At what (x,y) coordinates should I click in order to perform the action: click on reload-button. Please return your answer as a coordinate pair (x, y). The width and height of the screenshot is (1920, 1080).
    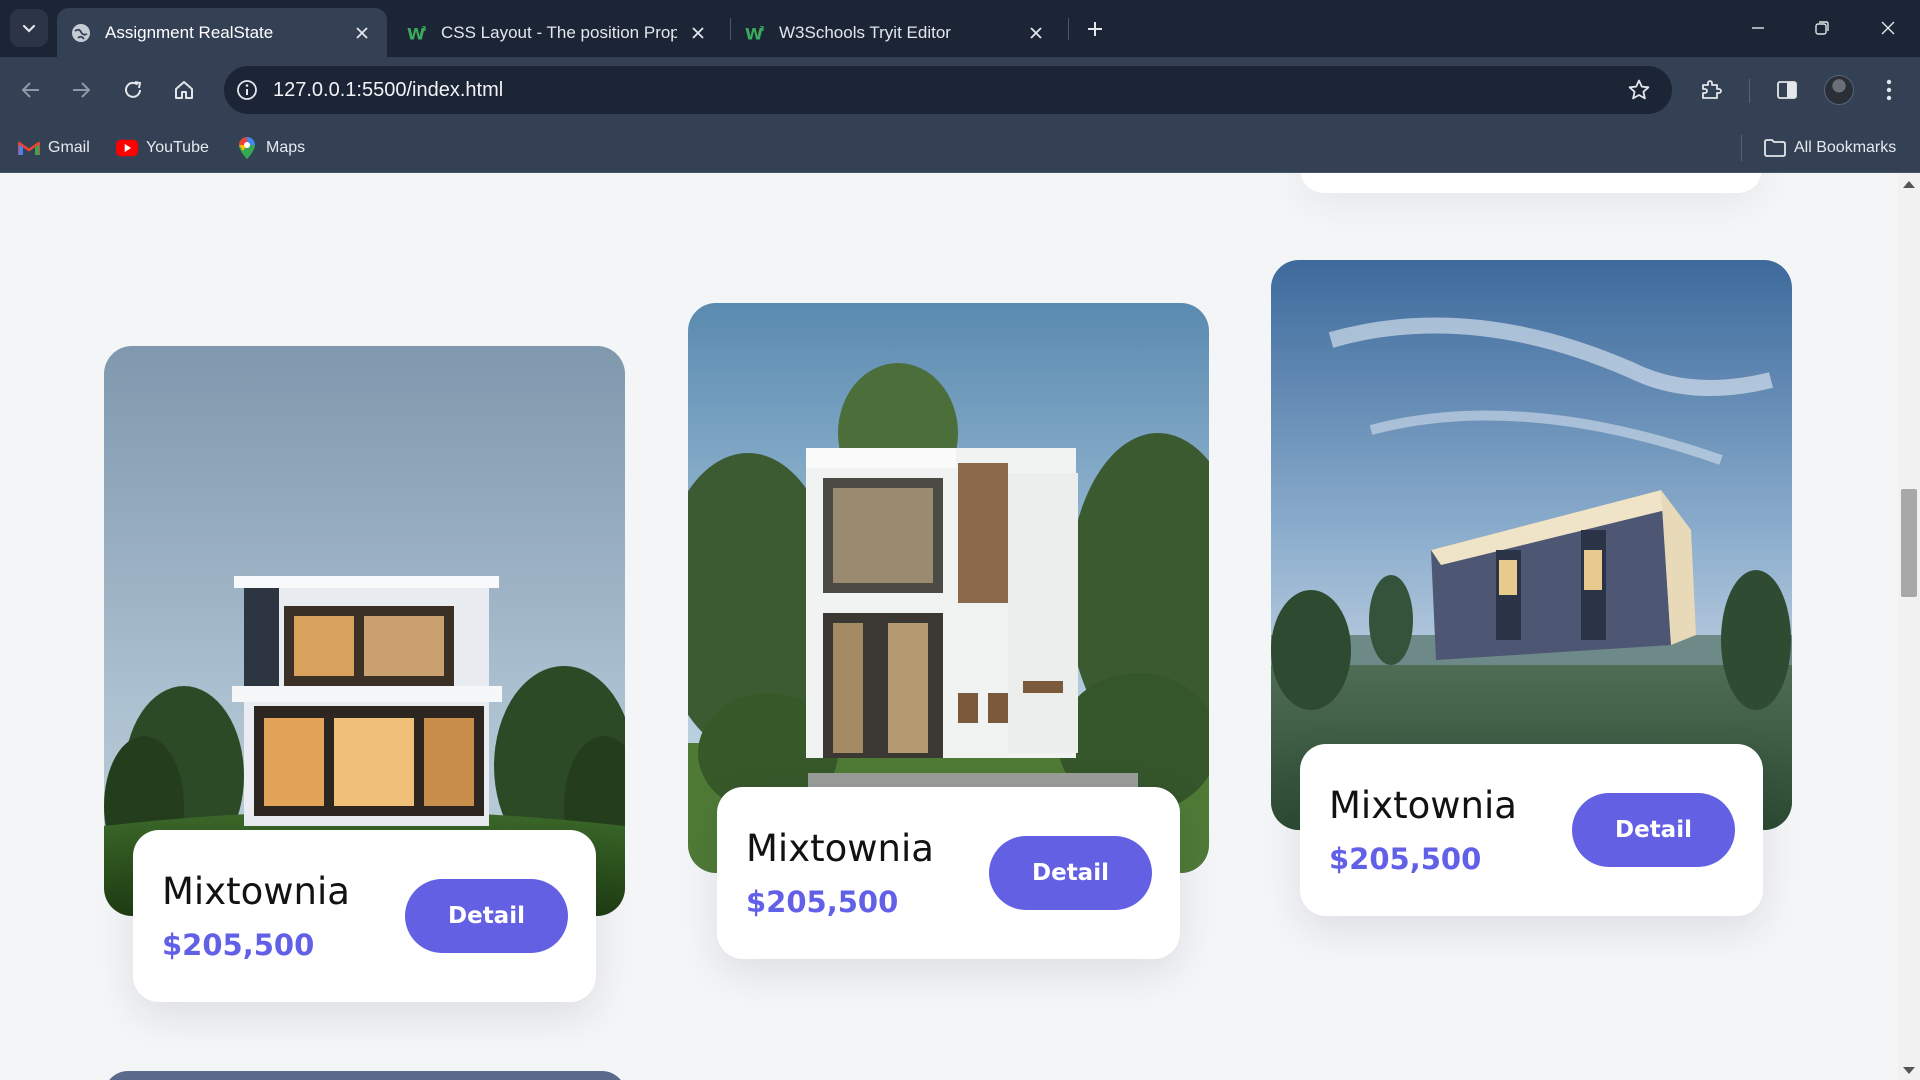
    Looking at the image, I should click on (133, 90).